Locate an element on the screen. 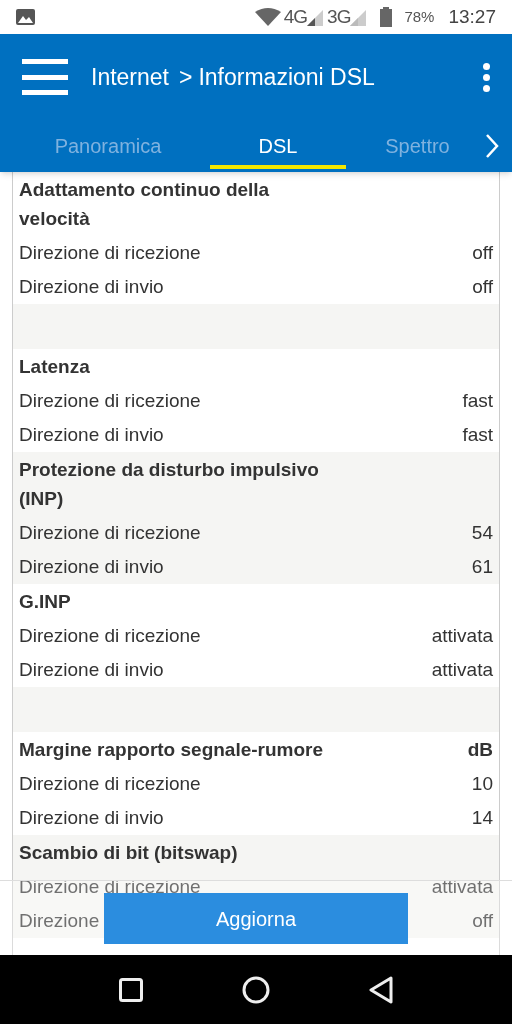  row-value: 54 is located at coordinates (482, 532).